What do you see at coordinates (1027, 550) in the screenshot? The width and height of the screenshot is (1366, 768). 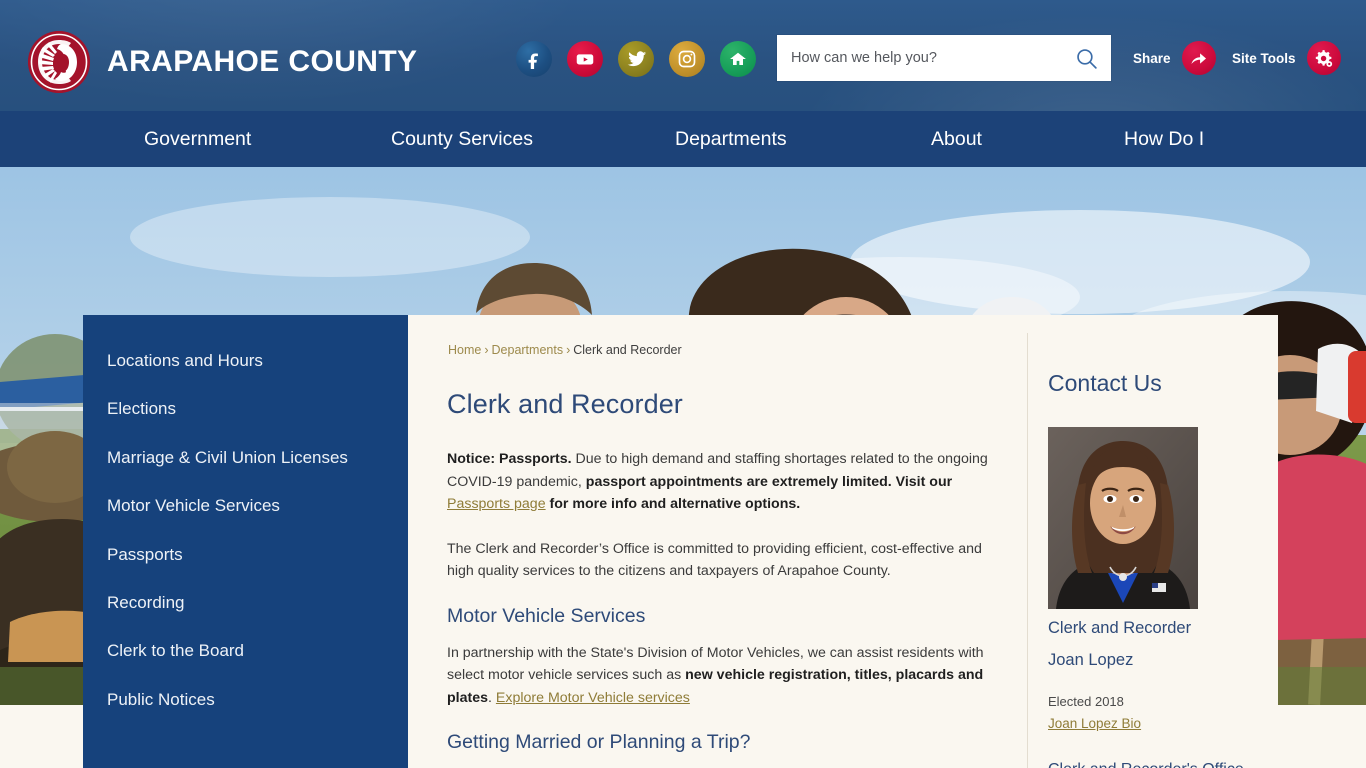 I see `content-divider` at bounding box center [1027, 550].